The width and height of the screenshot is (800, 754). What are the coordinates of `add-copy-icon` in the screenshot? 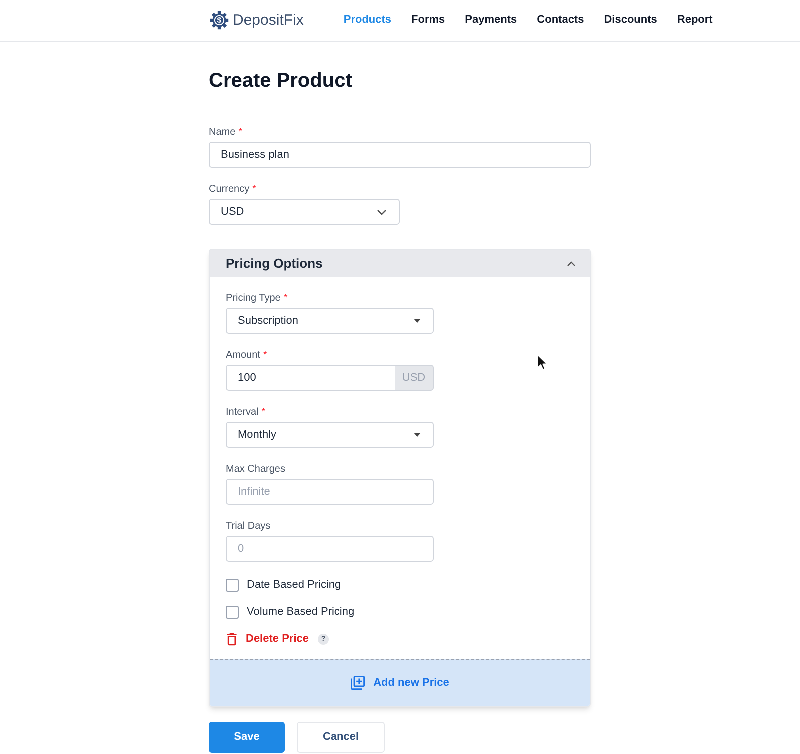 It's located at (357, 683).